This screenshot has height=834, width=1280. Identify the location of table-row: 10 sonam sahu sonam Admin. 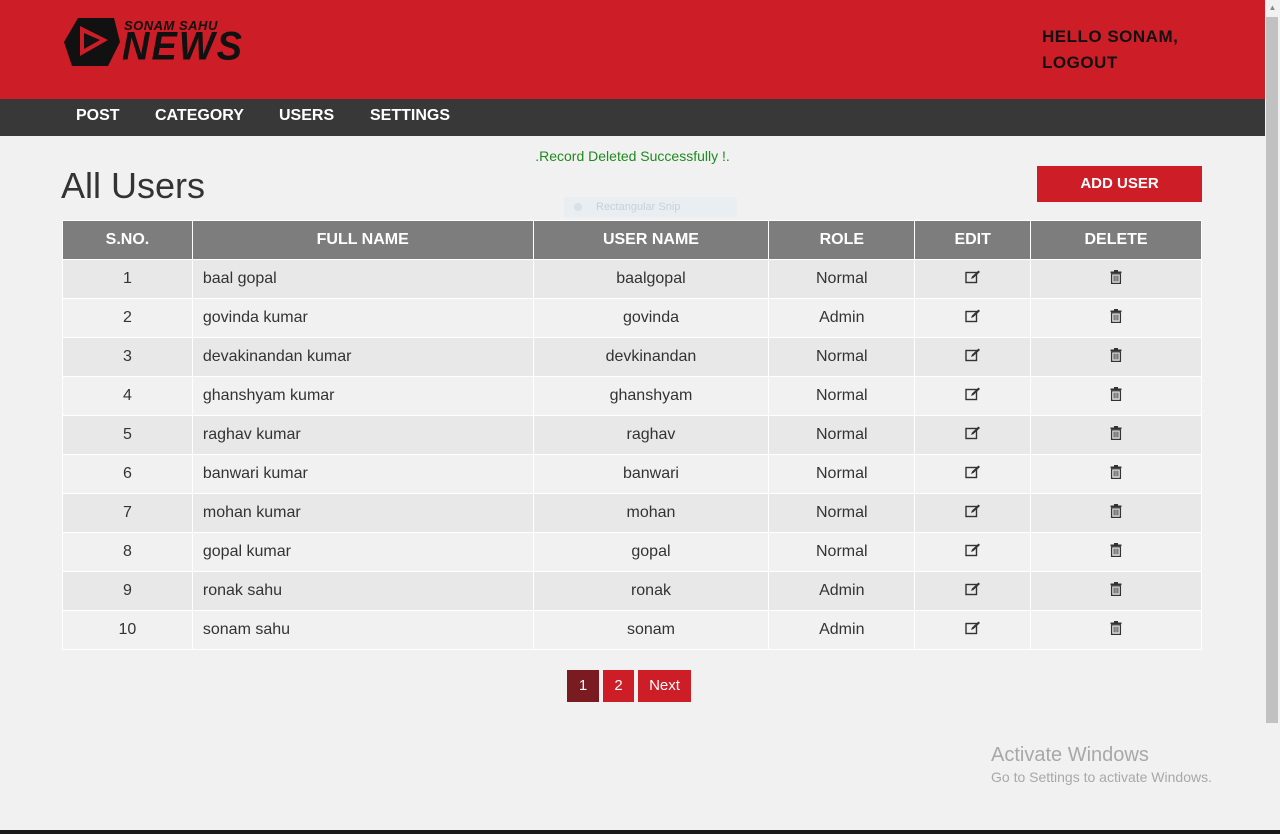
(632, 630).